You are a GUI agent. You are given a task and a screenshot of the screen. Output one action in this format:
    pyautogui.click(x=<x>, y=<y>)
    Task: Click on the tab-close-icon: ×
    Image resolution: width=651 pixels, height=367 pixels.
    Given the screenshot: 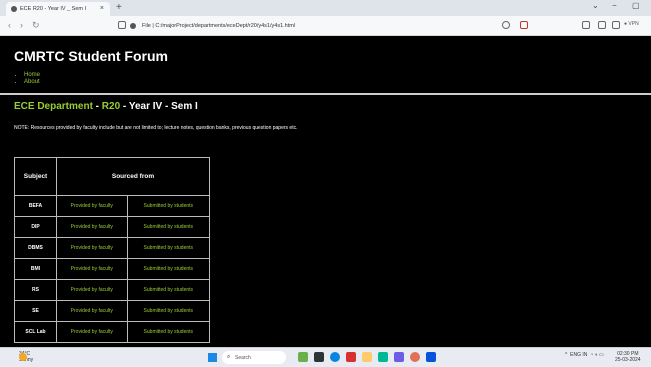 What is the action you would take?
    pyautogui.click(x=102, y=8)
    